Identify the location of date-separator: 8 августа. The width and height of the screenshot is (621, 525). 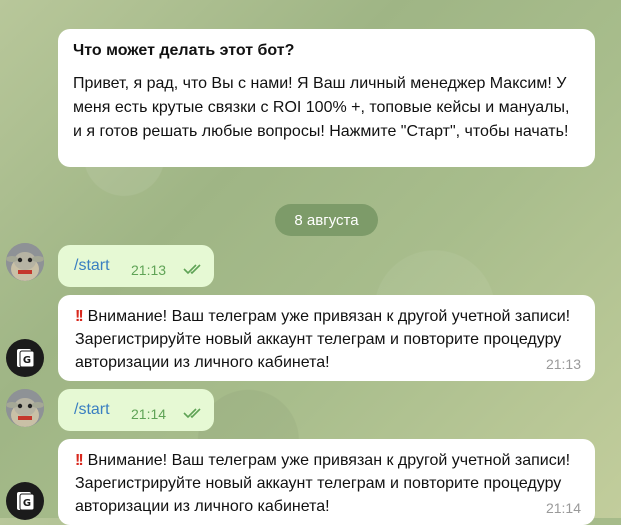
(326, 220).